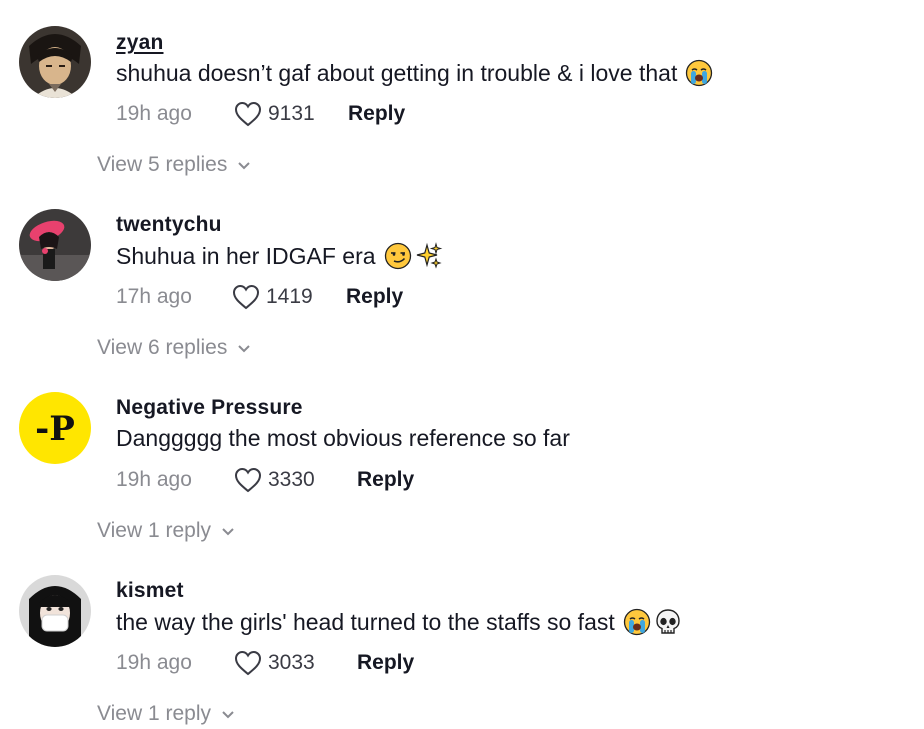 This screenshot has height=729, width=924. I want to click on comment-meta: 19h ago 9131 Reply, so click(260, 114).